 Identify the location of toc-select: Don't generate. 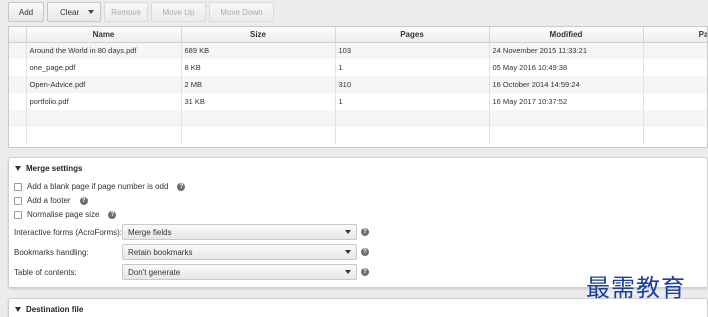
(239, 272).